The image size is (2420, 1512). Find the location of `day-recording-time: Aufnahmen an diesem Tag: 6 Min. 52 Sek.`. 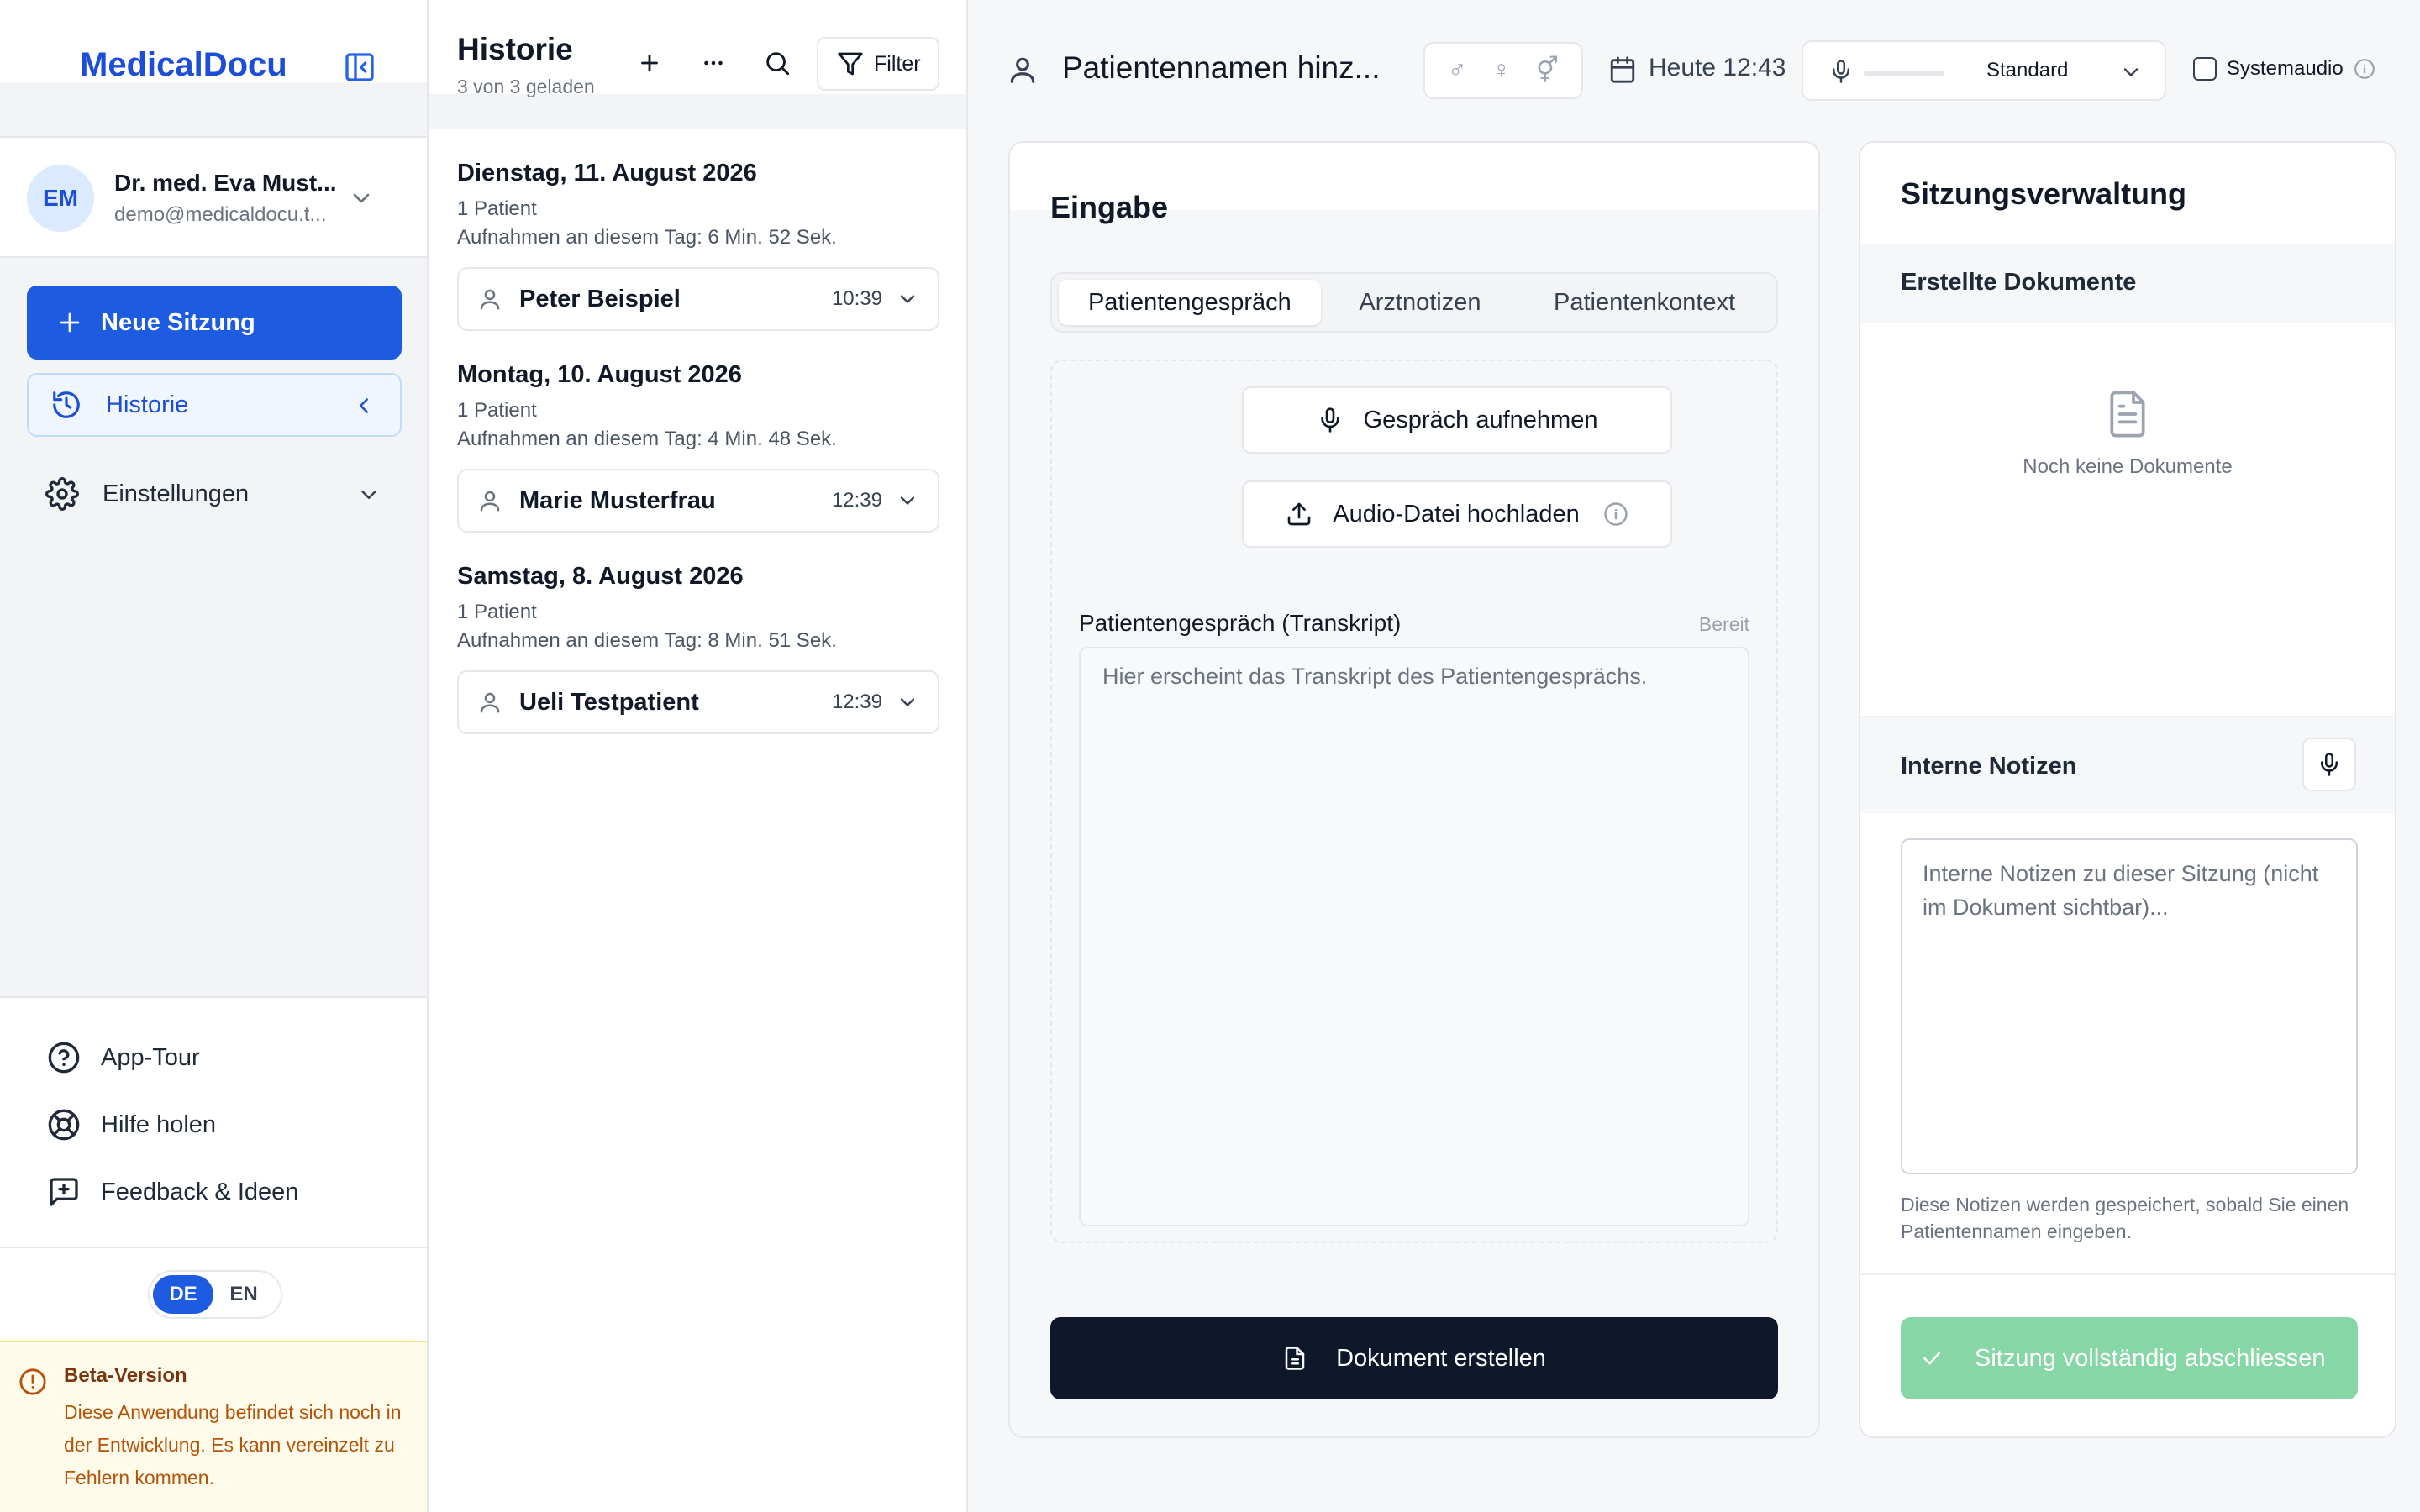

day-recording-time: Aufnahmen an diesem Tag: 6 Min. 52 Sek. is located at coordinates (647, 237).